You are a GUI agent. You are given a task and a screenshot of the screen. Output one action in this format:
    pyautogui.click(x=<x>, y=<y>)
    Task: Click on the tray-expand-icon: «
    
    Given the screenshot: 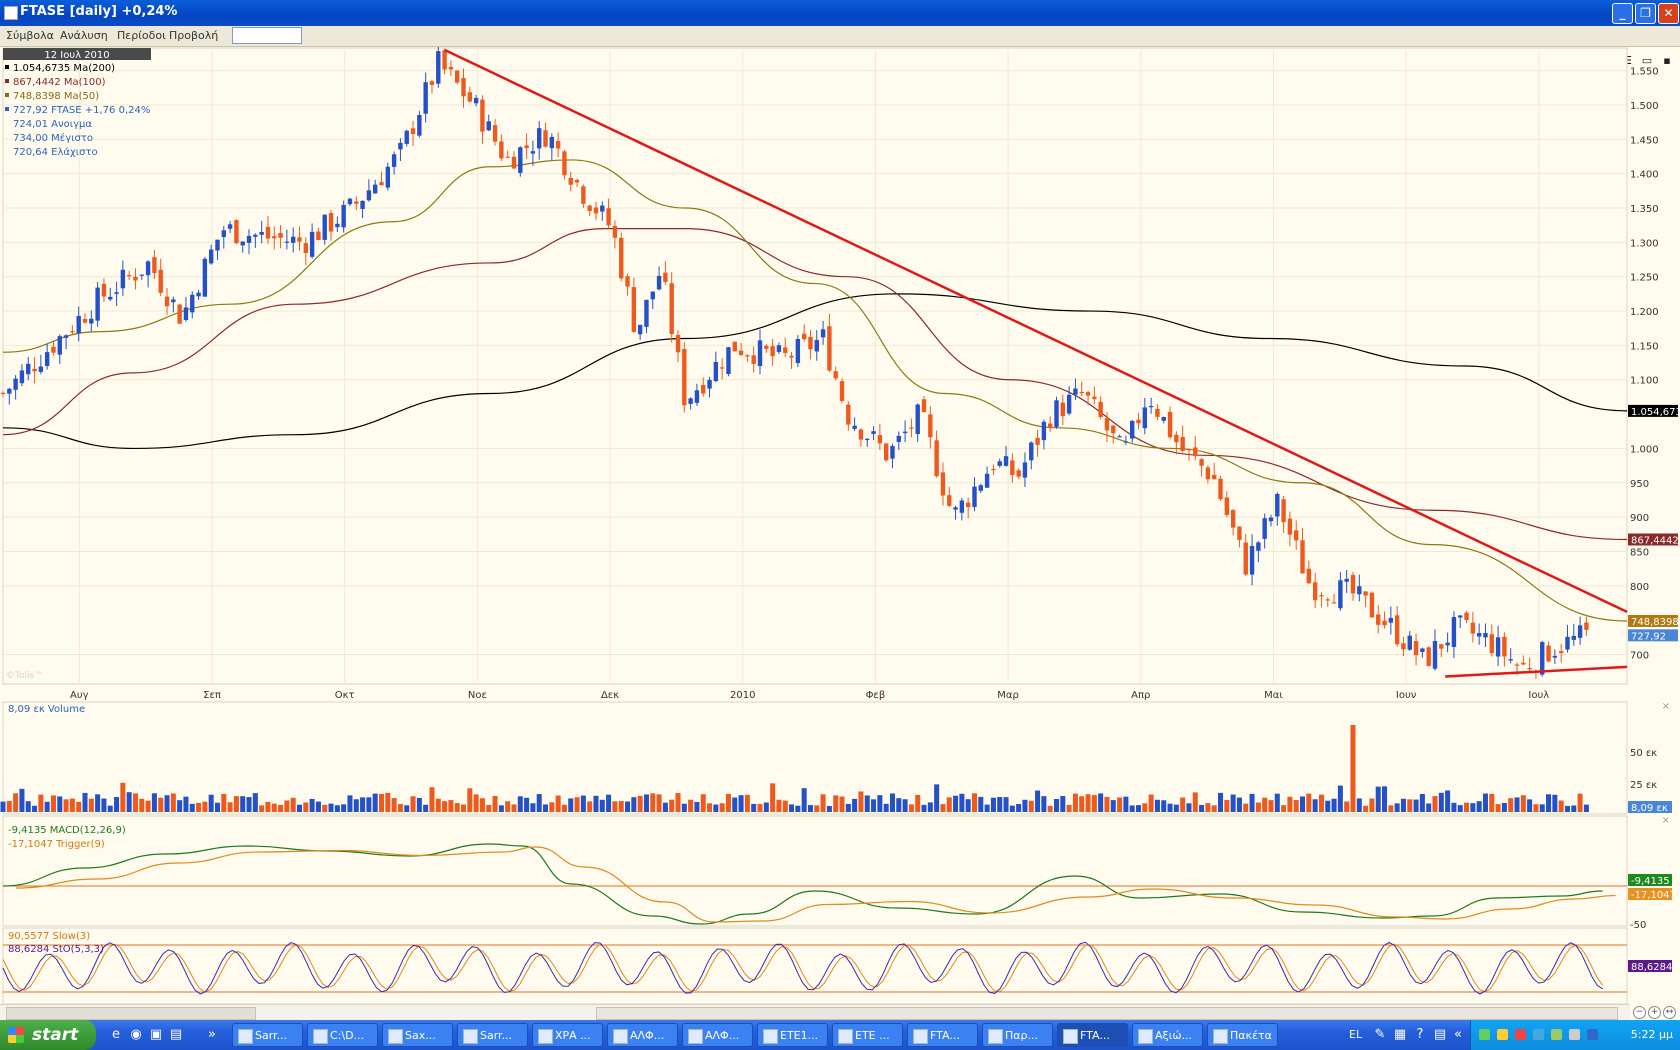 What is the action you would take?
    pyautogui.click(x=1458, y=1035)
    